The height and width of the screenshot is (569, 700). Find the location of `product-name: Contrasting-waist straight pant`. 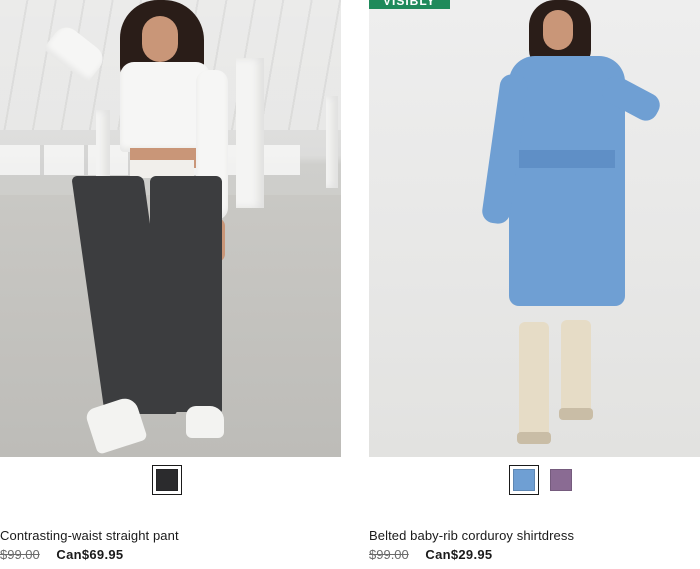

product-name: Contrasting-waist straight pant is located at coordinates (89, 535).